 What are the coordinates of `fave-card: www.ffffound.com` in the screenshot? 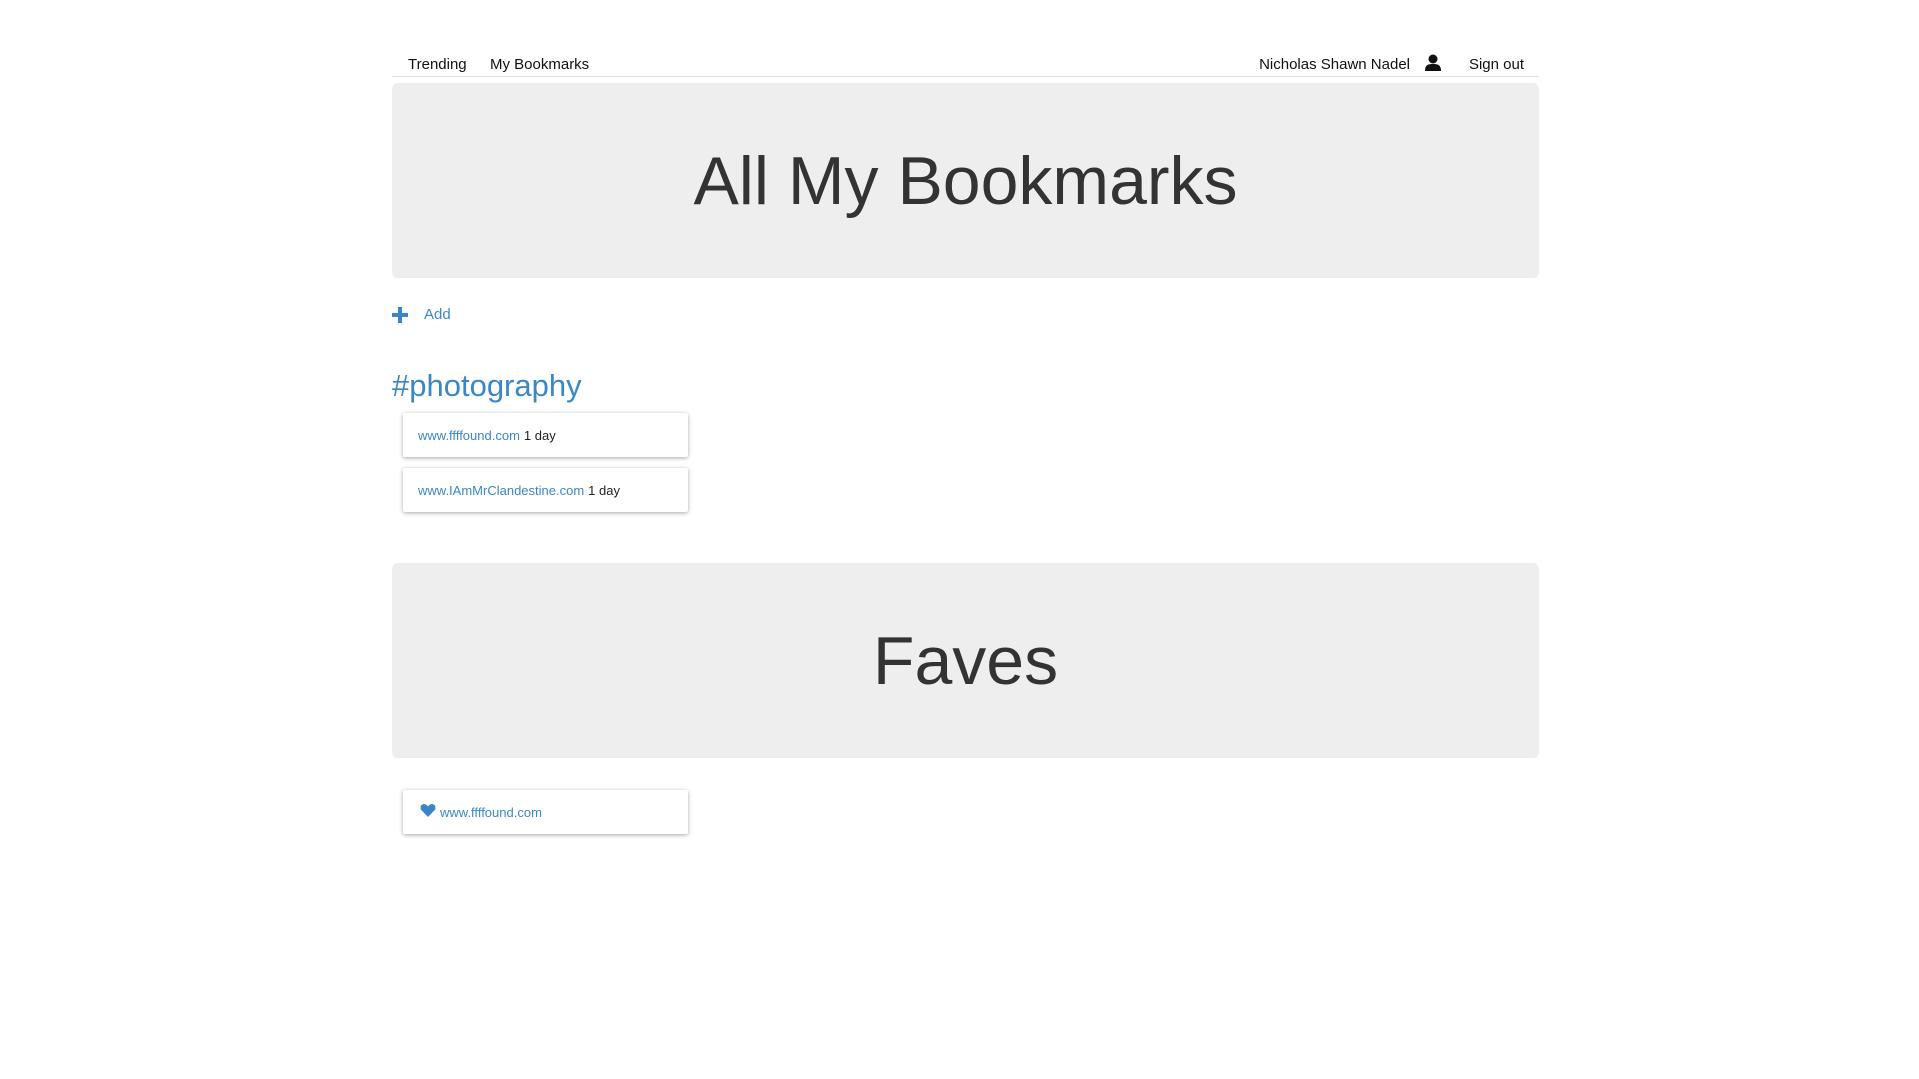 It's located at (545, 812).